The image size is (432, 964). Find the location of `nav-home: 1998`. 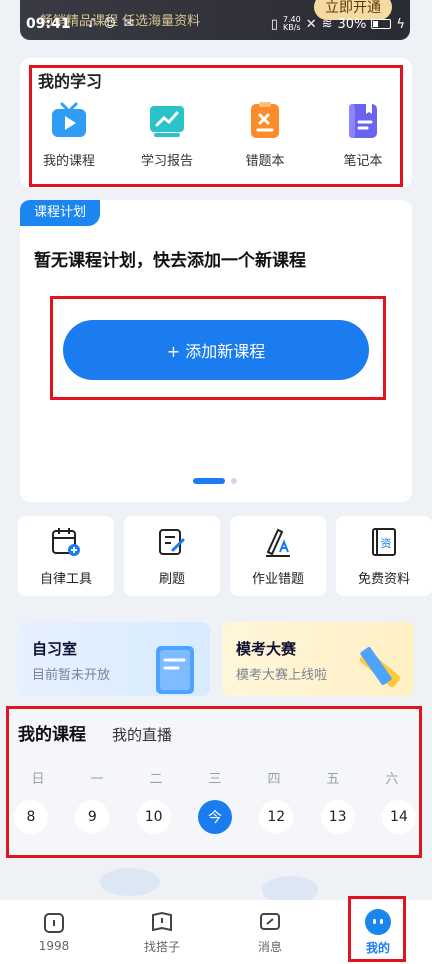

nav-home: 1998 is located at coordinates (54, 932).